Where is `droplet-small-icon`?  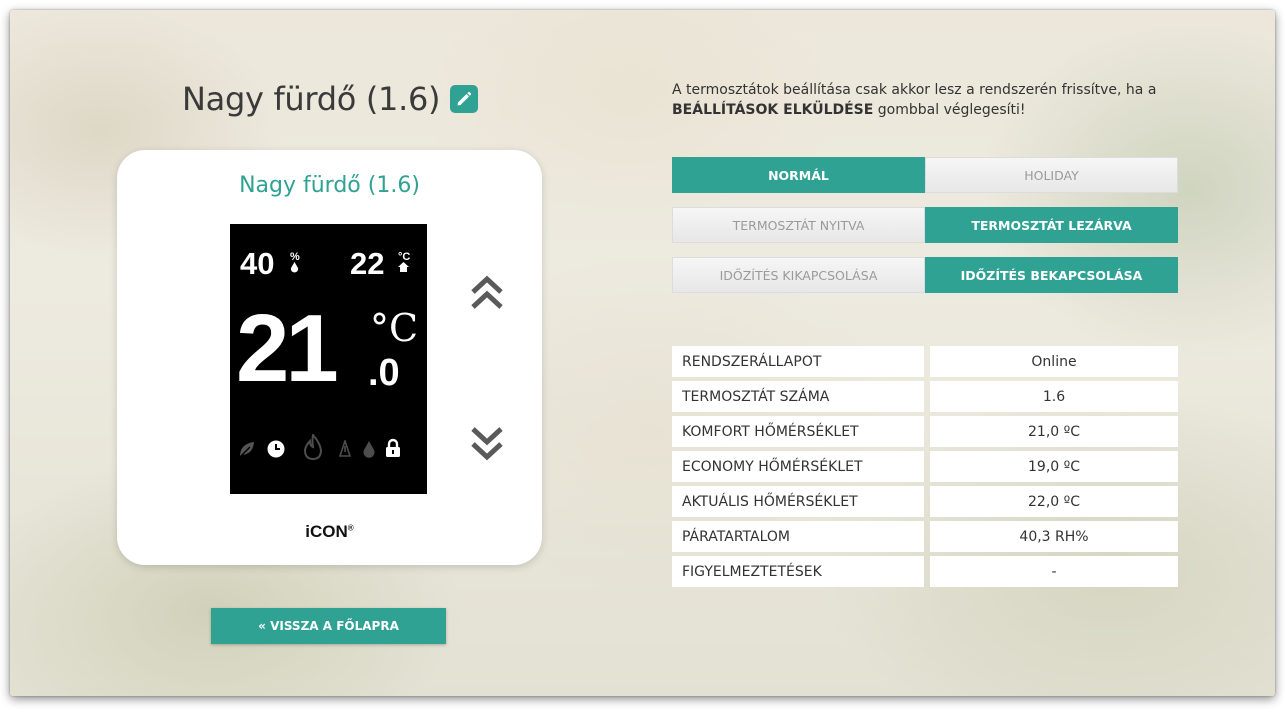 droplet-small-icon is located at coordinates (294, 267).